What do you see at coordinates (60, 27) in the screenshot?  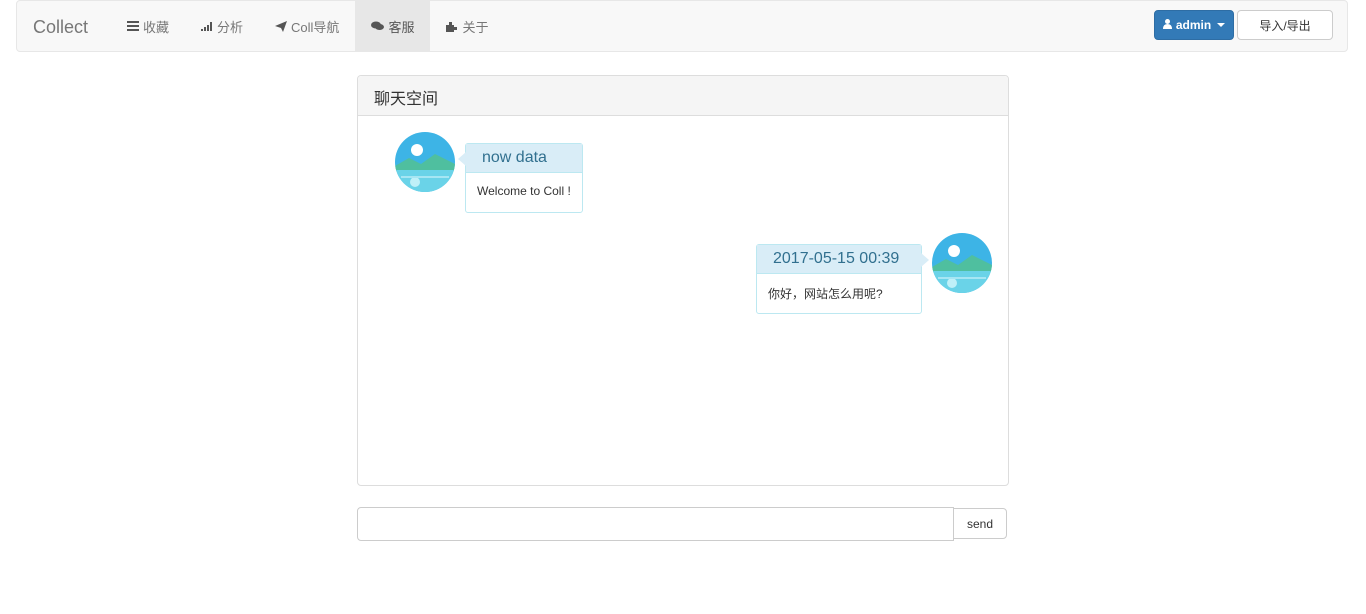 I see `brand-logo: Collect` at bounding box center [60, 27].